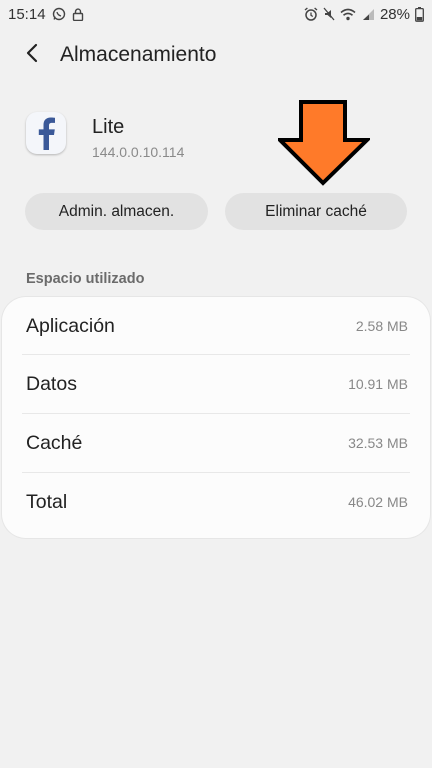 This screenshot has width=432, height=768. Describe the element at coordinates (419, 14) in the screenshot. I see `battery-icon` at that location.